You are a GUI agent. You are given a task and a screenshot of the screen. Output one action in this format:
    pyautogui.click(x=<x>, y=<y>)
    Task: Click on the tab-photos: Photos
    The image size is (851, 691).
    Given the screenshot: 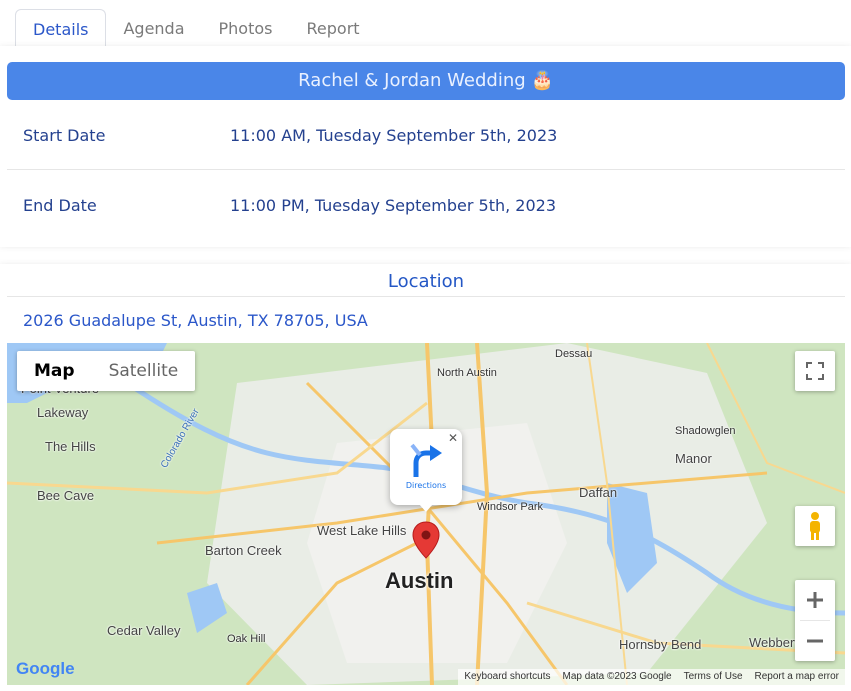 What is the action you would take?
    pyautogui.click(x=246, y=28)
    